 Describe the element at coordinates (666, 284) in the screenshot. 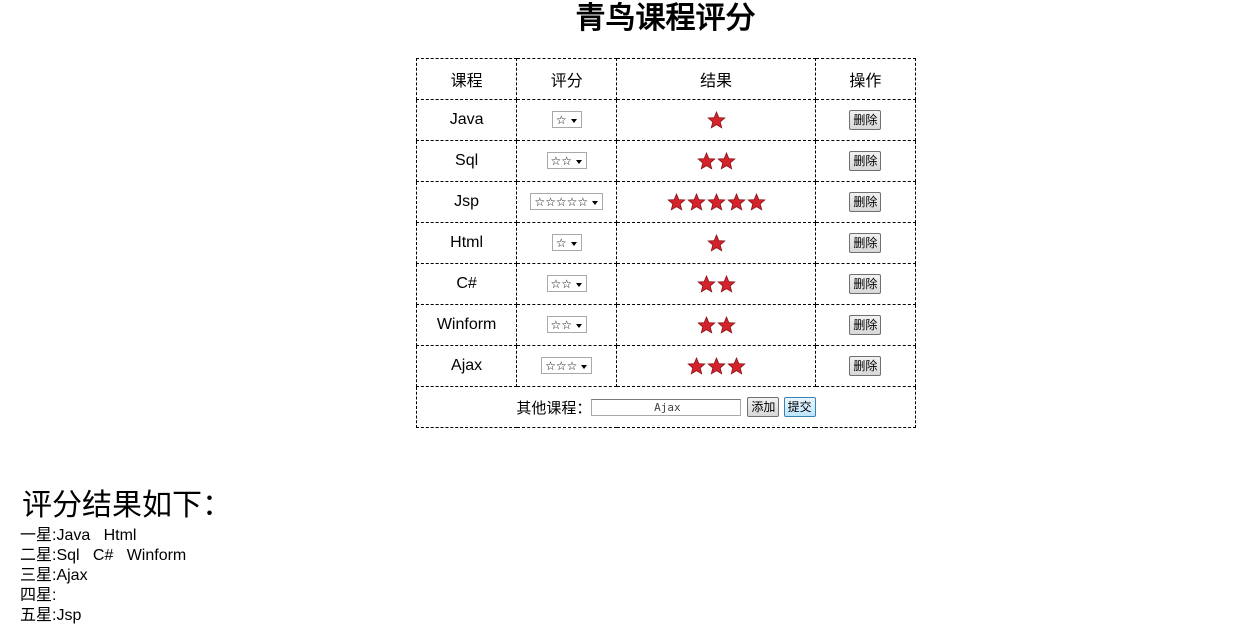

I see `table-row: C# ☆☆ 删除` at that location.